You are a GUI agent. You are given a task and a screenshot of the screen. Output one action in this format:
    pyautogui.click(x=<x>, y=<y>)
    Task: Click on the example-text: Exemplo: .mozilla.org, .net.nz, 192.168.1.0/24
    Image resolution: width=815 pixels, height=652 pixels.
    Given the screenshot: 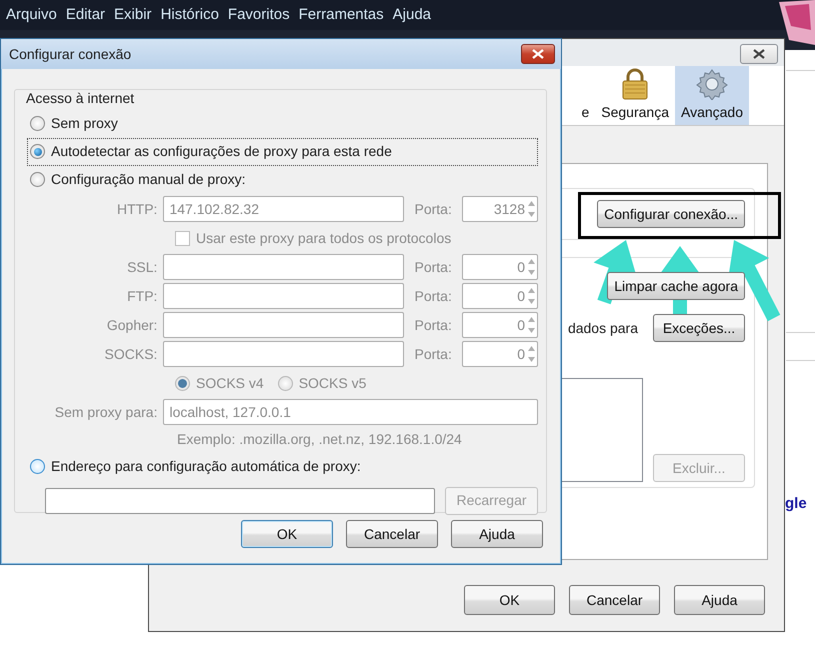 What is the action you would take?
    pyautogui.click(x=319, y=439)
    